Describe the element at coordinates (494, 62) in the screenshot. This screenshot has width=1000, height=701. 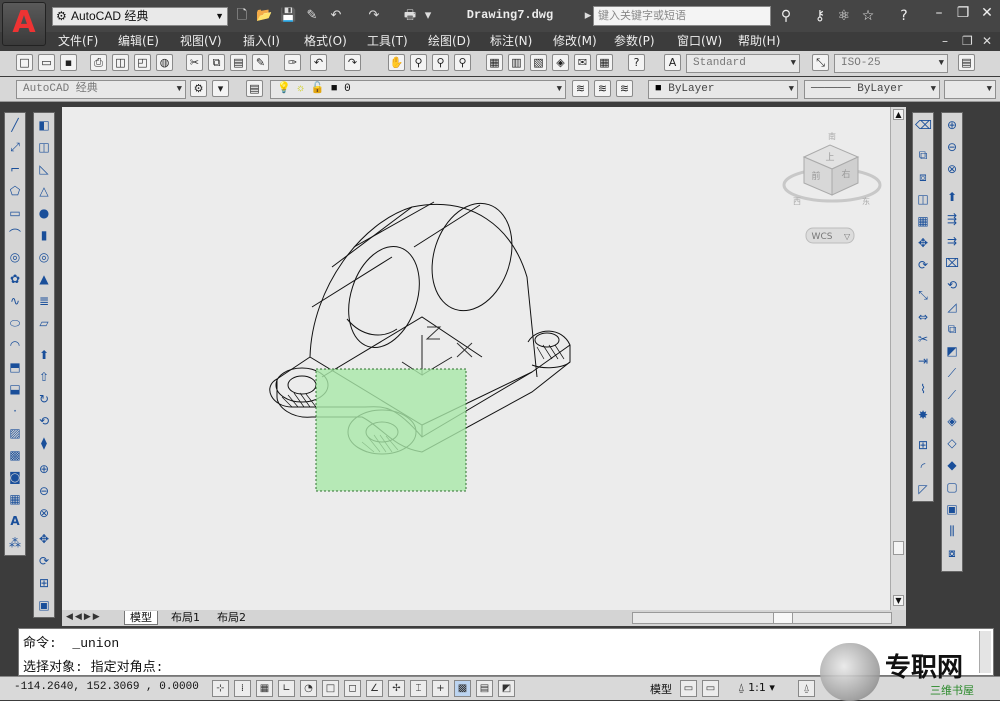
I see `properties-icon: ▦` at that location.